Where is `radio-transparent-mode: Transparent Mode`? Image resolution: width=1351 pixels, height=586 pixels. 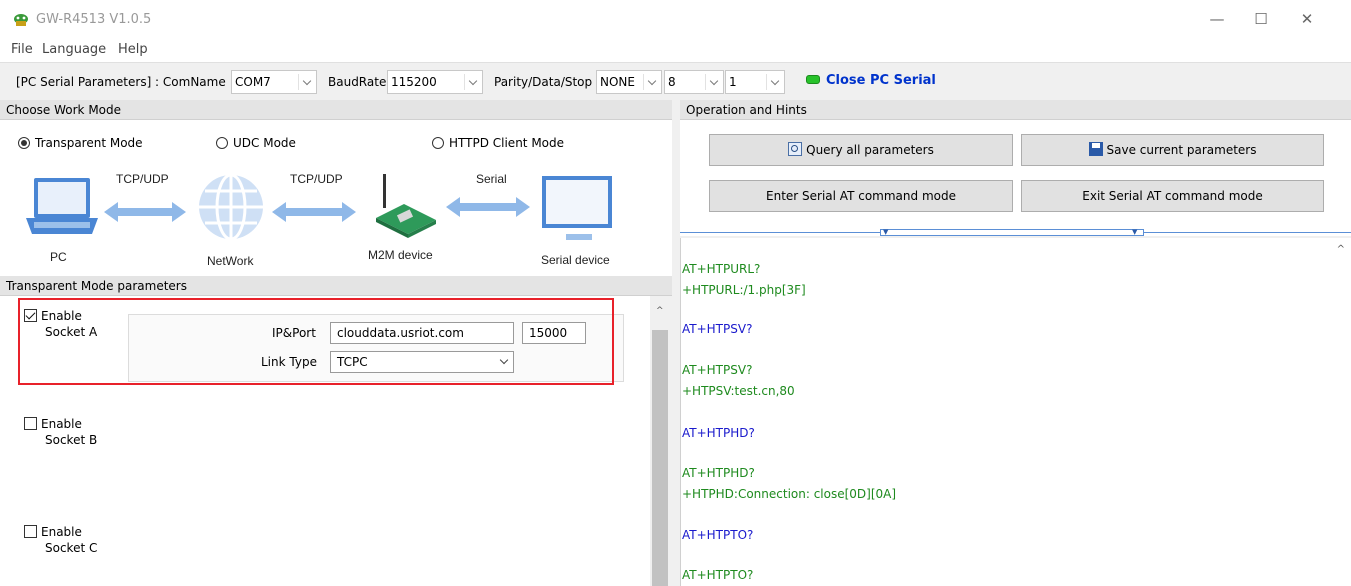 radio-transparent-mode: Transparent Mode is located at coordinates (80, 143).